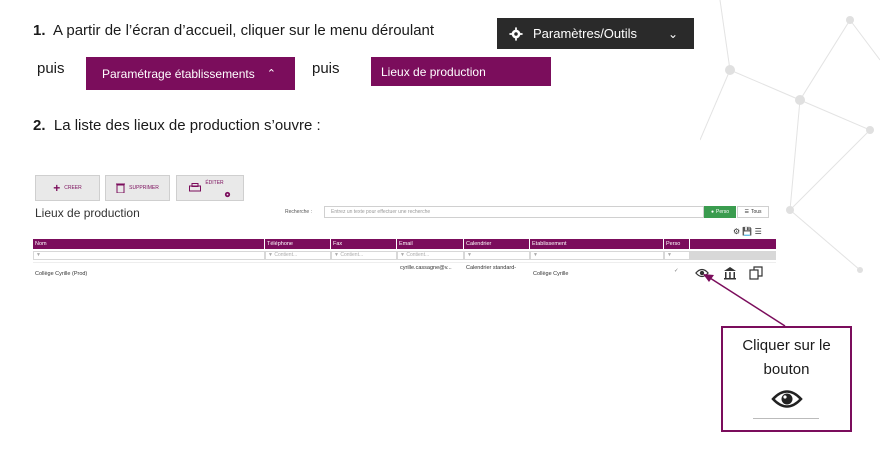  I want to click on callout-line-1: Cliquer sur le, so click(786, 345).